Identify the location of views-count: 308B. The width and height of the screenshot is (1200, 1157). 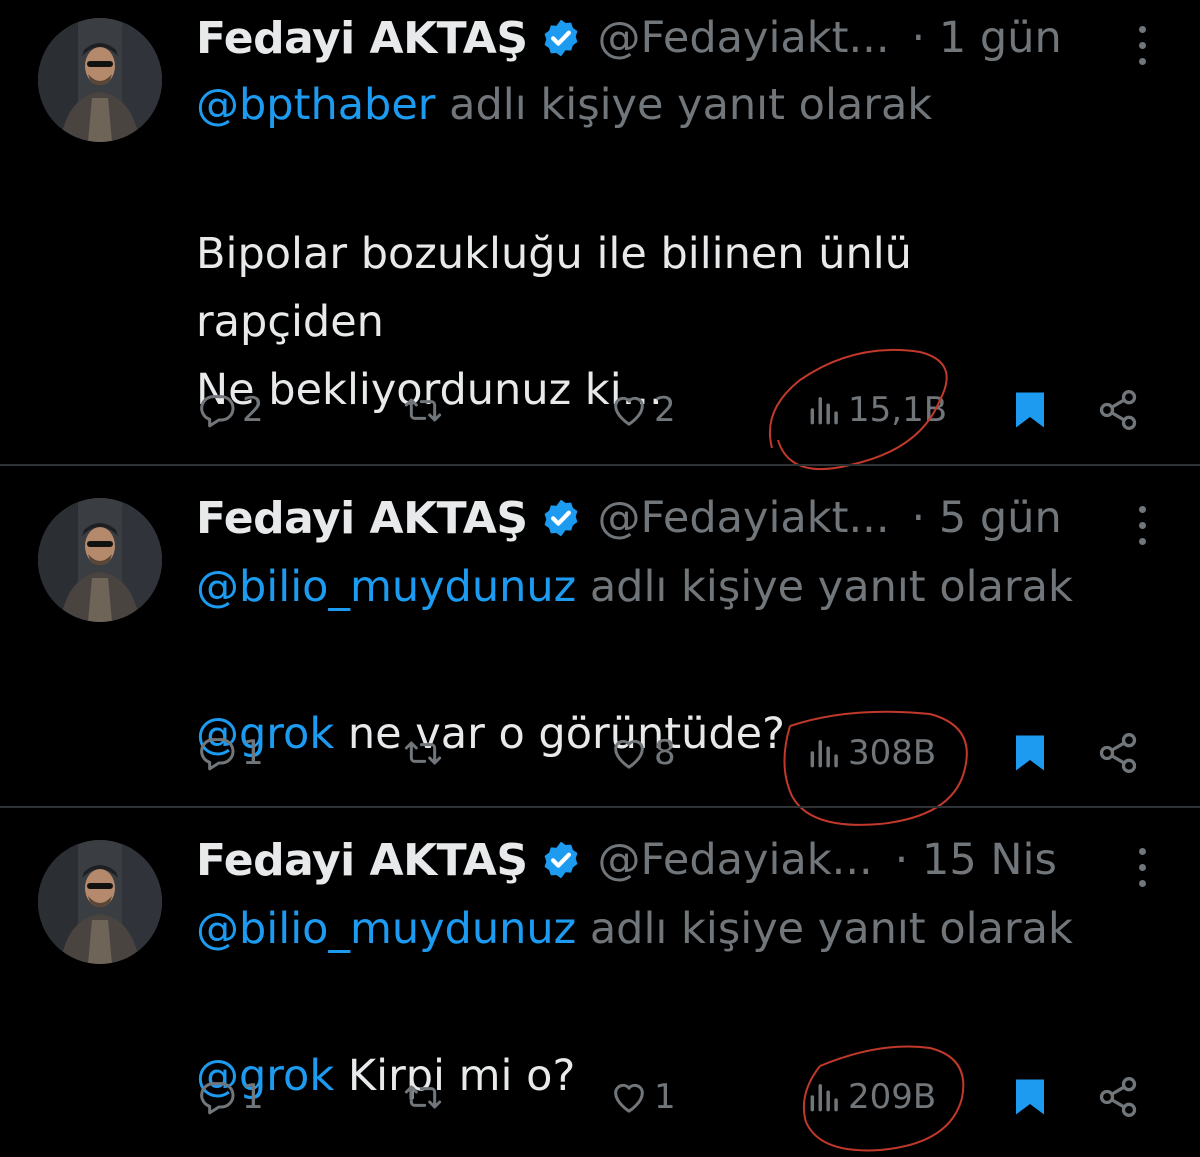
(892, 753).